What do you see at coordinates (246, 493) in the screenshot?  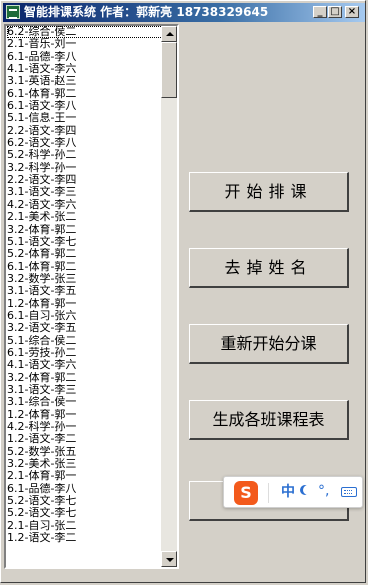 I see `sogou-logo-icon: S` at bounding box center [246, 493].